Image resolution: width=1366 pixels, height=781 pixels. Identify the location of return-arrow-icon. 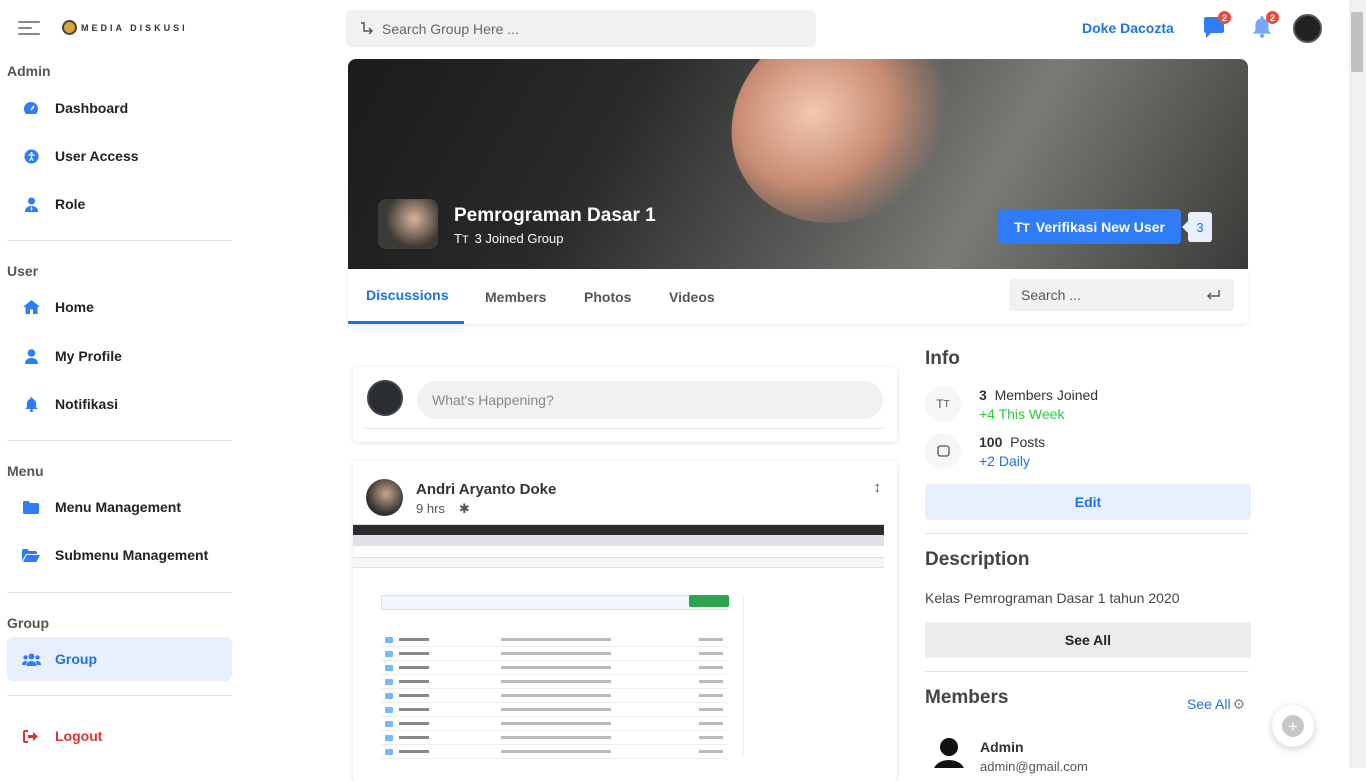
(1213, 295).